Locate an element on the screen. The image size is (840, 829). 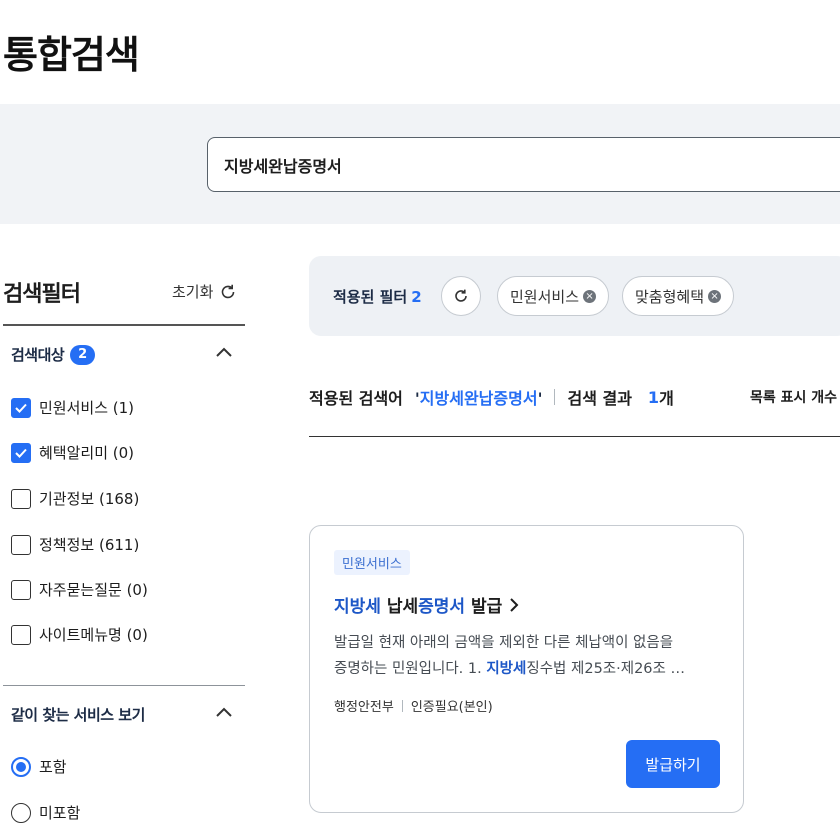
checkbox-benefit-alert: 혜택알리미 (0) is located at coordinates (72, 452).